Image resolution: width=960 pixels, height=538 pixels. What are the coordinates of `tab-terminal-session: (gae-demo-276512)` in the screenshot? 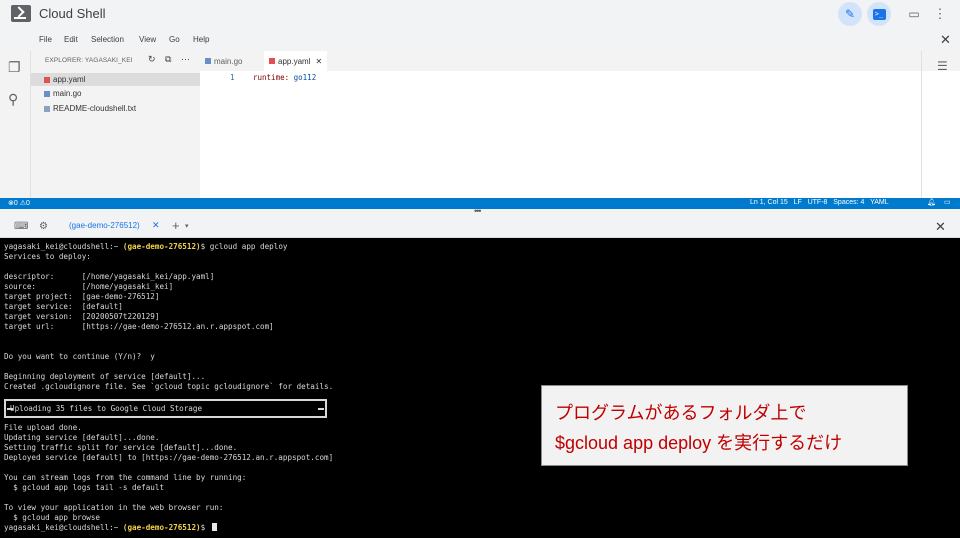 It's located at (104, 225).